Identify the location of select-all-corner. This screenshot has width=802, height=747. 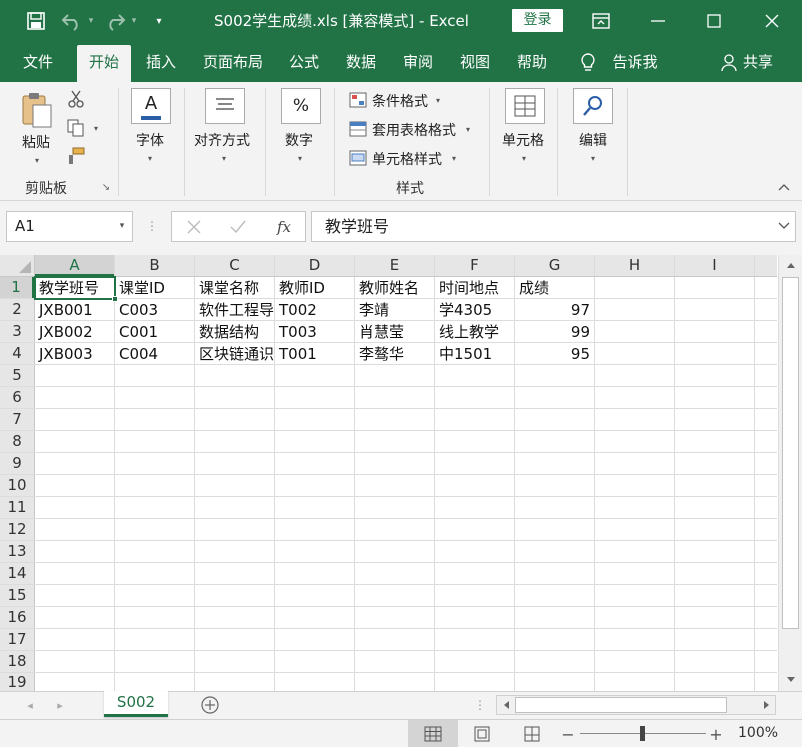
(17, 265).